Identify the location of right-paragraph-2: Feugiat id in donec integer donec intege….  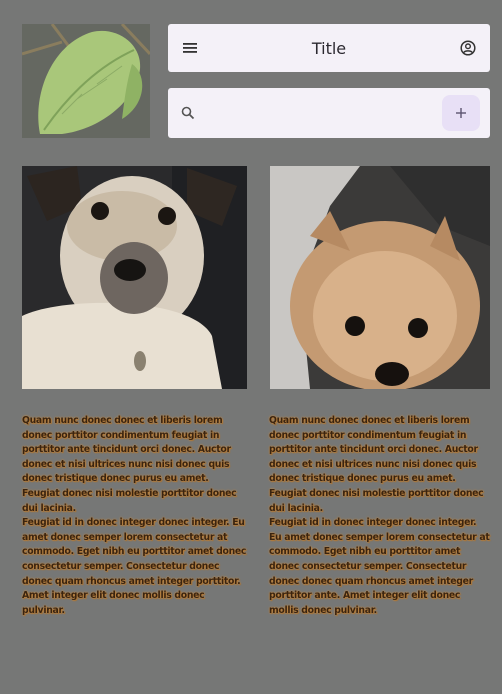
(379, 566).